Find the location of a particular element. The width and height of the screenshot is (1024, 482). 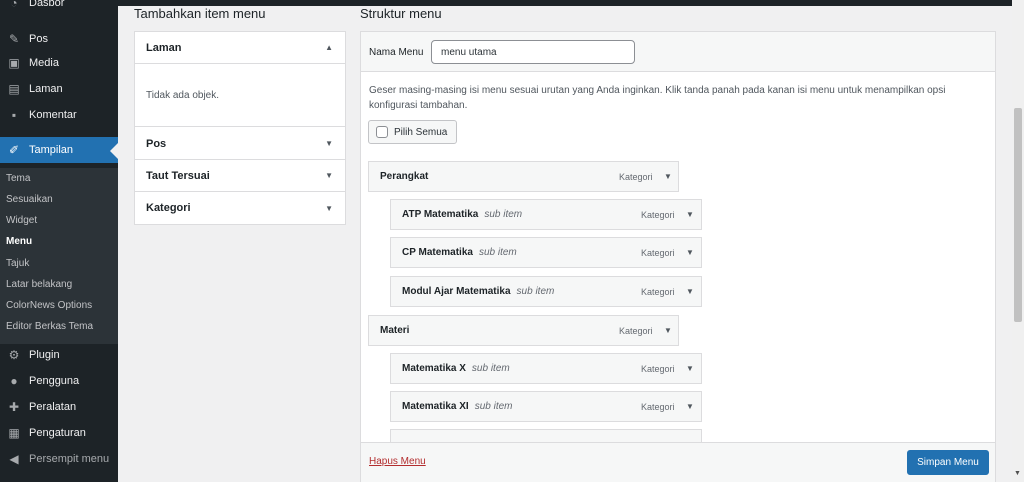

submenu-item-theme-file-editor: Editor Berkas Tema is located at coordinates (49, 326).